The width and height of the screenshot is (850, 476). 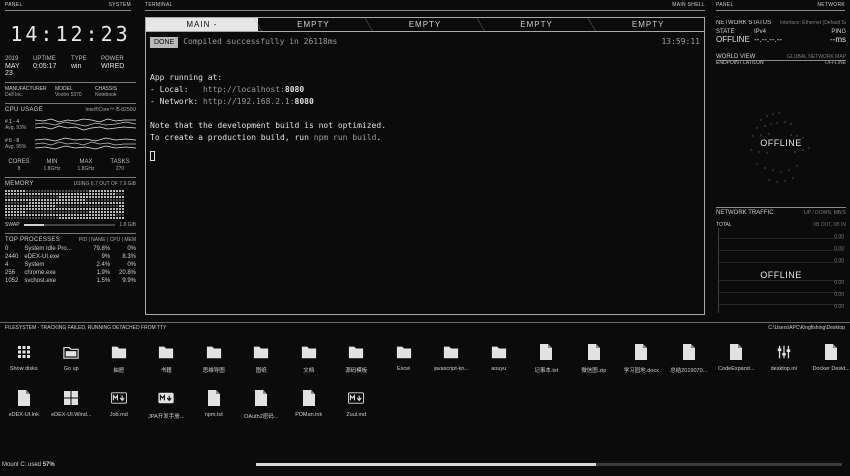 What do you see at coordinates (425, 90) in the screenshot?
I see `local-url-line: - Local: http://localhost:8080` at bounding box center [425, 90].